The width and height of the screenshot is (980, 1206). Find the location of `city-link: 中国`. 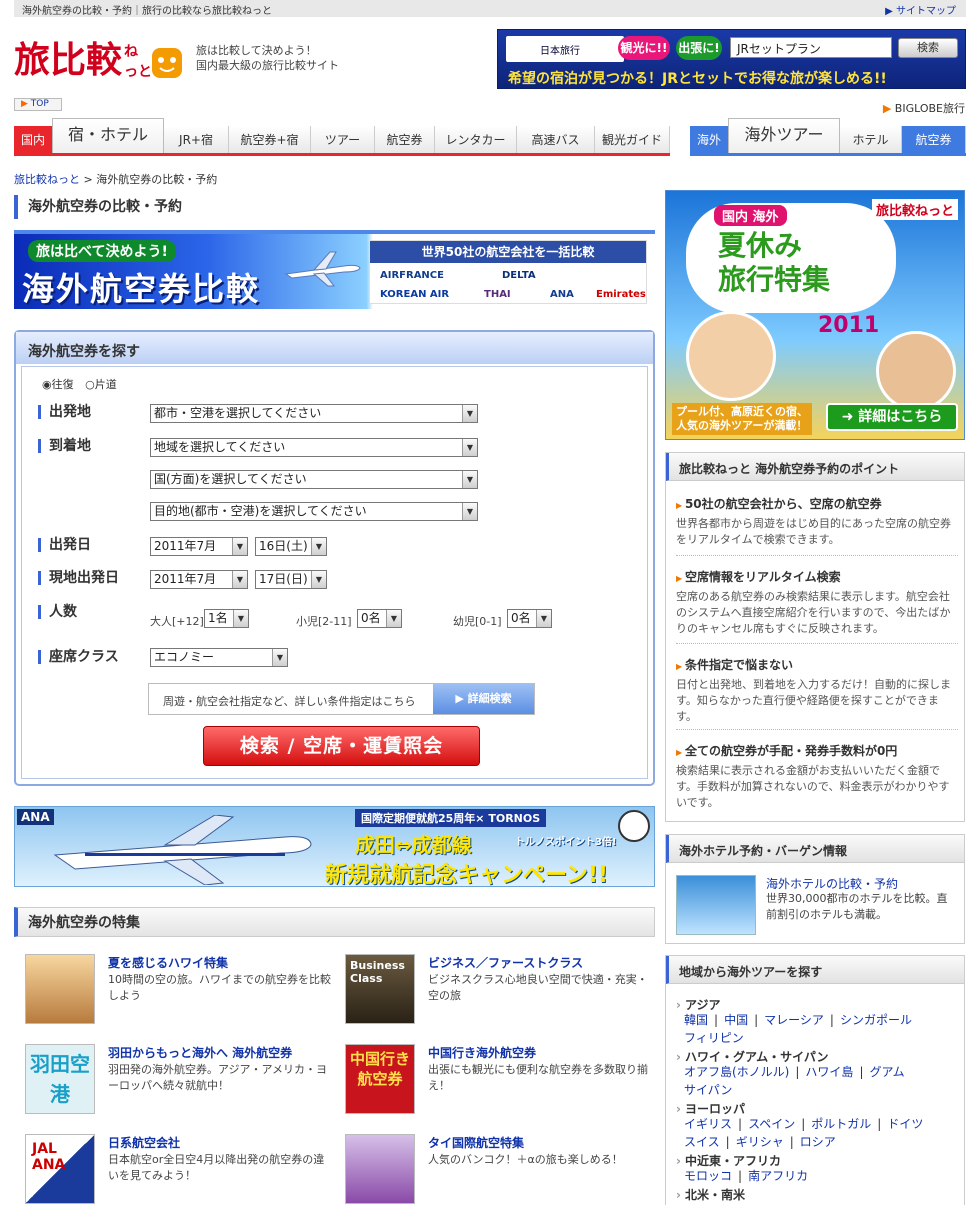

city-link: 中国 is located at coordinates (736, 1020).